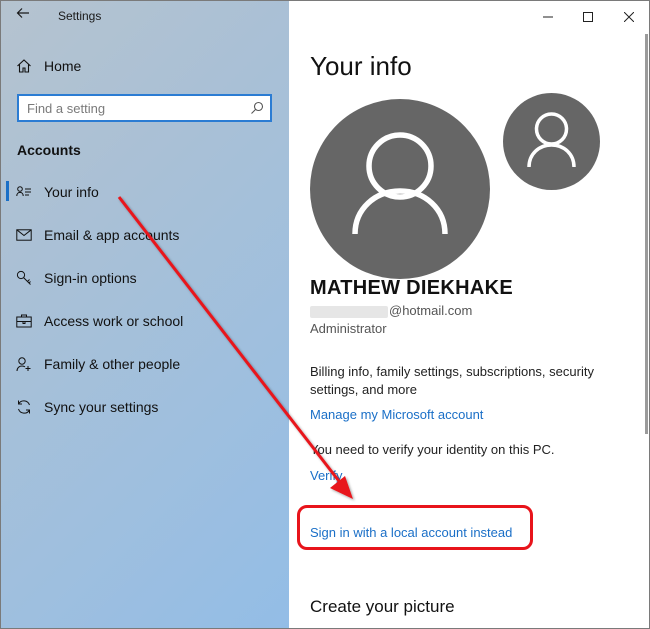 Image resolution: width=650 pixels, height=629 pixels. Describe the element at coordinates (112, 364) in the screenshot. I see `sidebar-item-label: Family & other people` at that location.